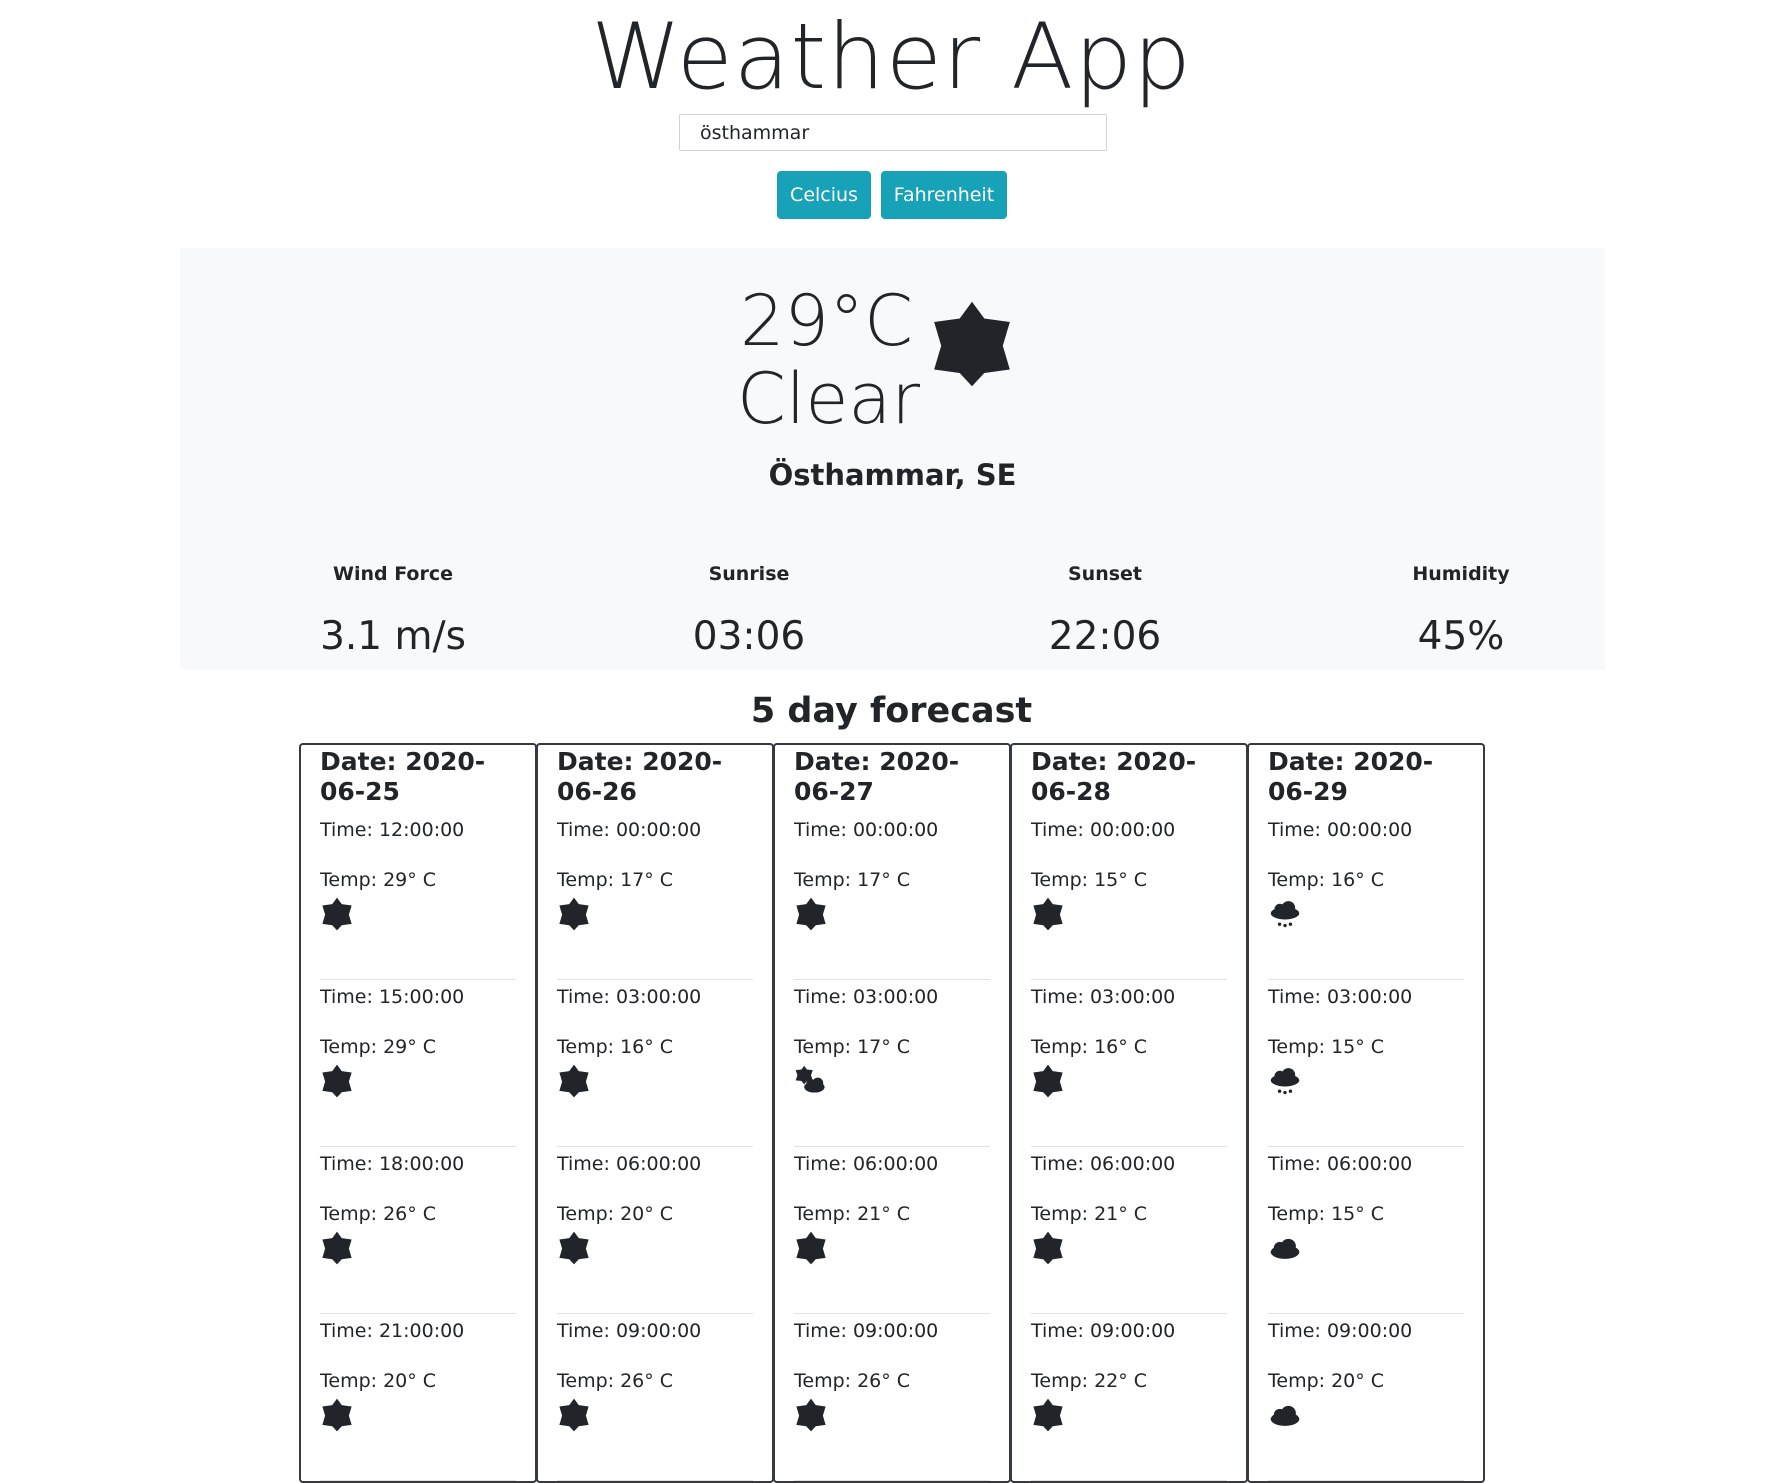  I want to click on current-location: Östhammar, SE, so click(892, 475).